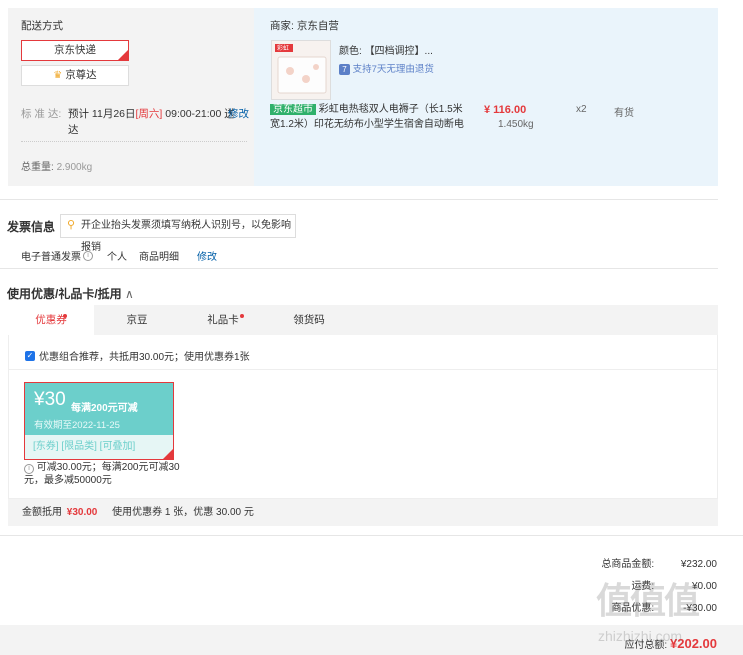  I want to click on goods-total-value: ¥232.00, so click(698, 564).